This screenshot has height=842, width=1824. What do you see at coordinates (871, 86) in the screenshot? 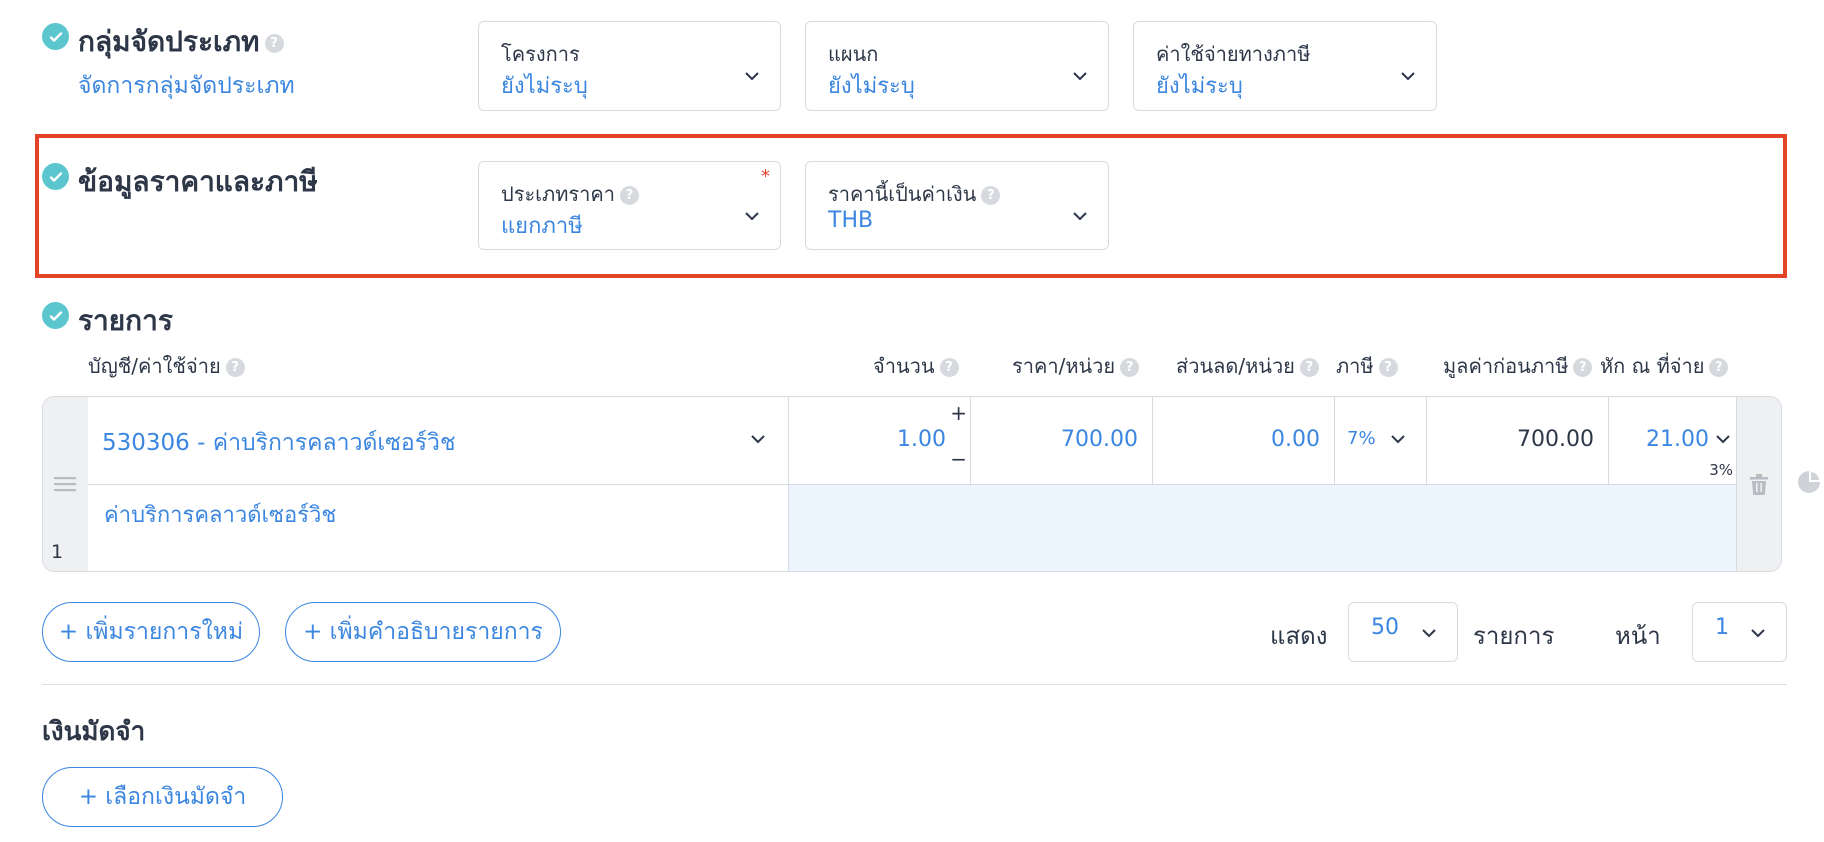
I see `department-value: ยังไม่ระบุ` at bounding box center [871, 86].